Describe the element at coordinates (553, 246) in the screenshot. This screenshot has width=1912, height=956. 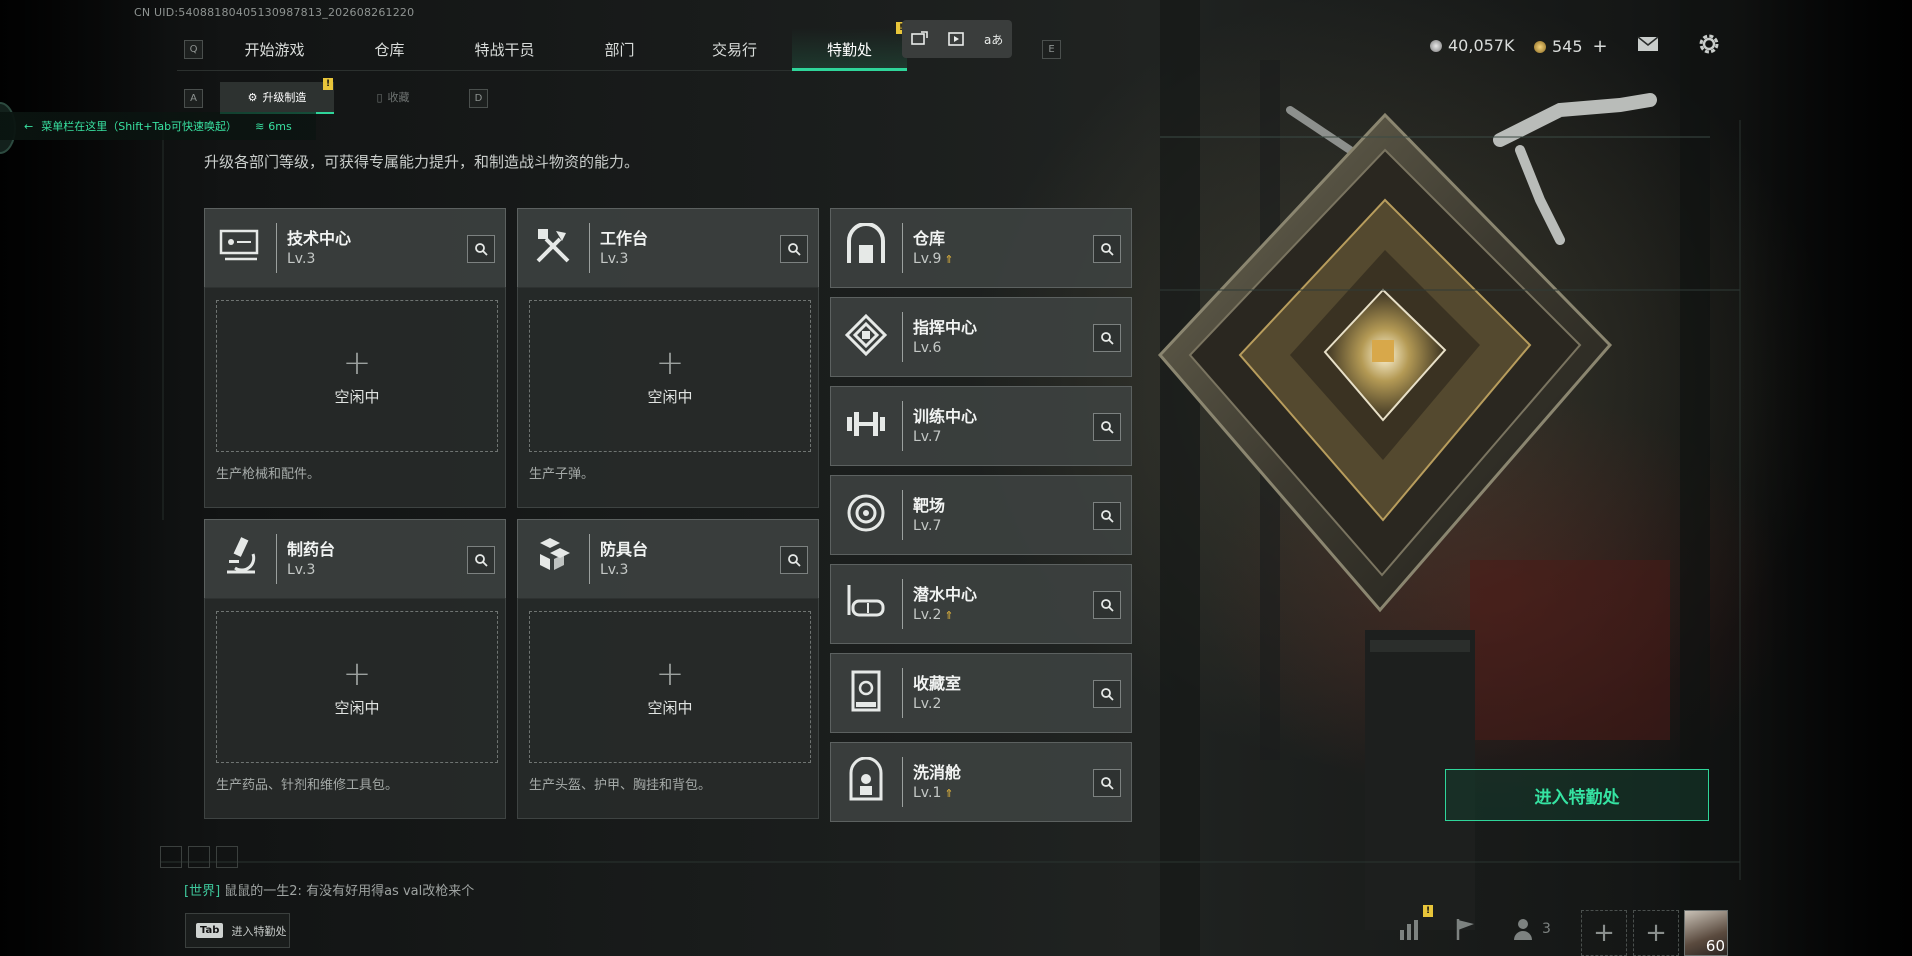
I see `tools-icon` at that location.